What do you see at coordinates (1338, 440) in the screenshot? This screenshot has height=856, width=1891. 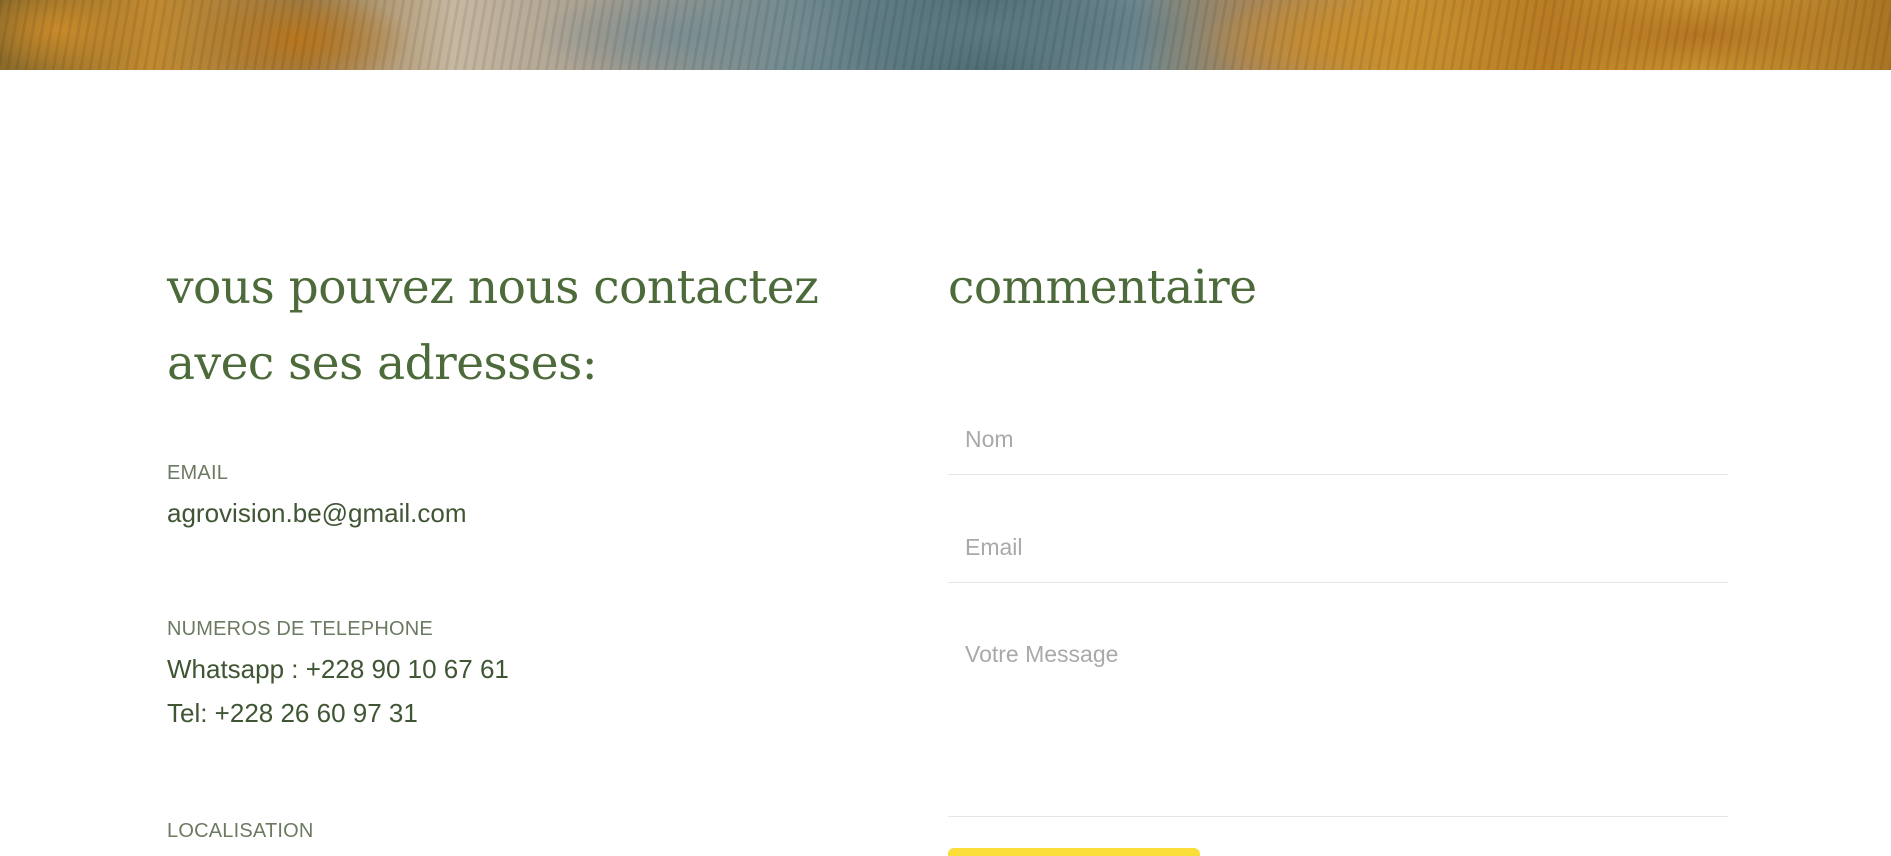 I see `name-input` at bounding box center [1338, 440].